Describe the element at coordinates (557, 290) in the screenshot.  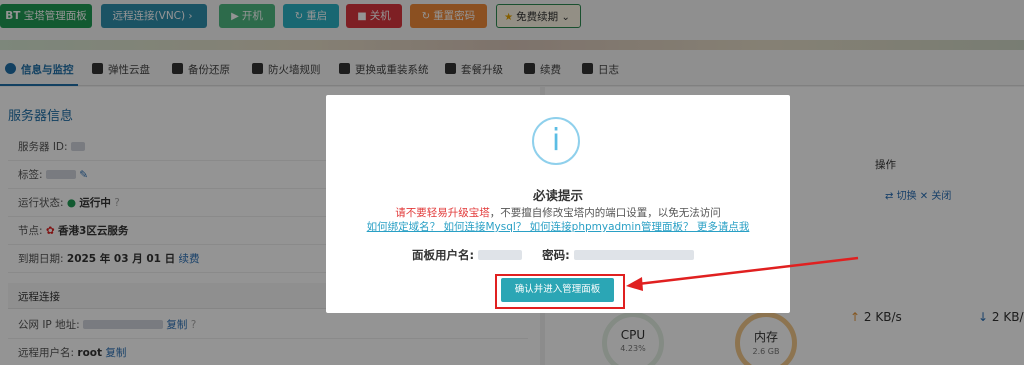
I see `confirm-enter-panel-button: 确认并进入管理面板` at that location.